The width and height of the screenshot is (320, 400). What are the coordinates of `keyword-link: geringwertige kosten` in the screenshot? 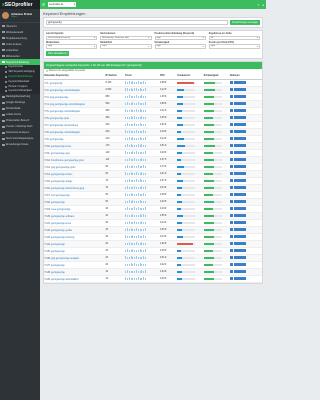 It's located at (61, 175).